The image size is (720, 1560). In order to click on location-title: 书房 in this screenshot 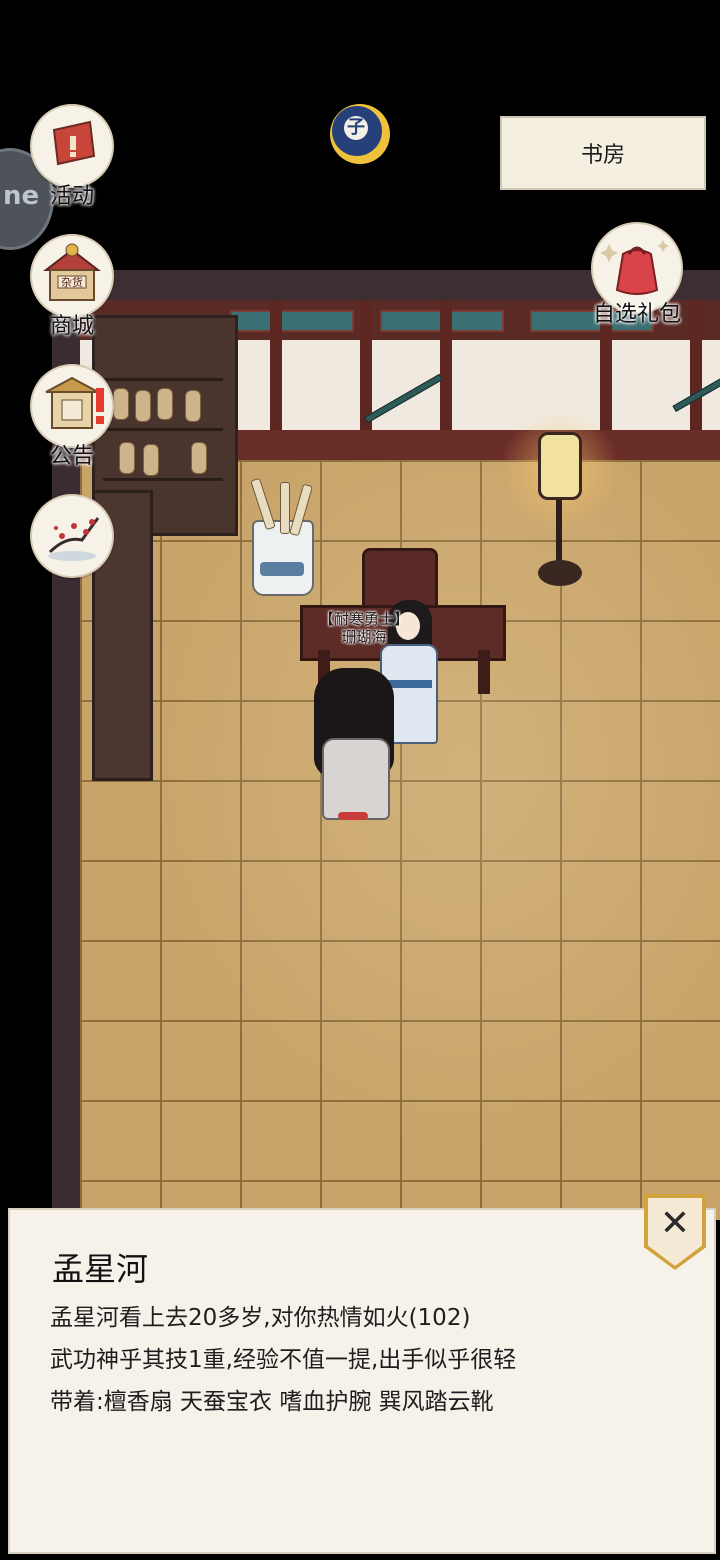, I will do `click(603, 153)`.